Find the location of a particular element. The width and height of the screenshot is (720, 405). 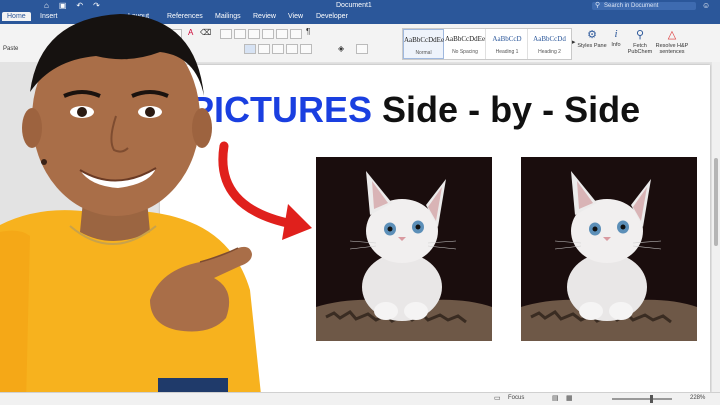

zoom-slider-knob is located at coordinates (651, 399).